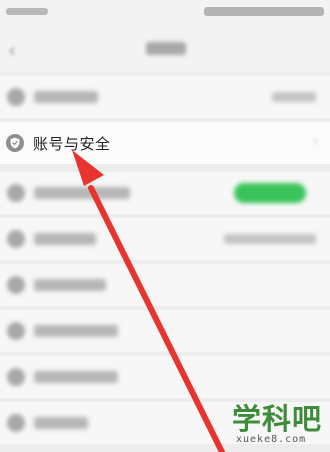 The width and height of the screenshot is (330, 452). What do you see at coordinates (271, 439) in the screenshot?
I see `watermark-url: xueke8.com` at bounding box center [271, 439].